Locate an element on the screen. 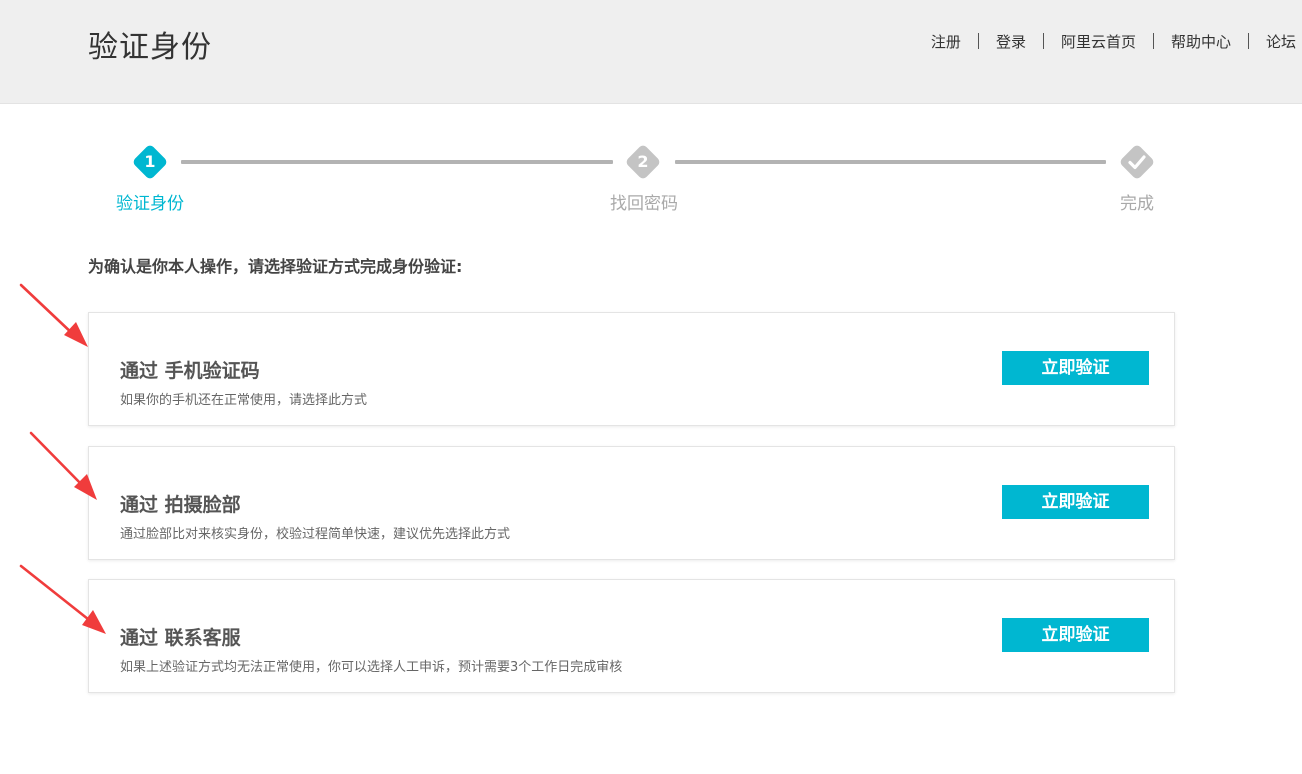 The height and width of the screenshot is (774, 1302). annotation-arrows is located at coordinates (62, 458).